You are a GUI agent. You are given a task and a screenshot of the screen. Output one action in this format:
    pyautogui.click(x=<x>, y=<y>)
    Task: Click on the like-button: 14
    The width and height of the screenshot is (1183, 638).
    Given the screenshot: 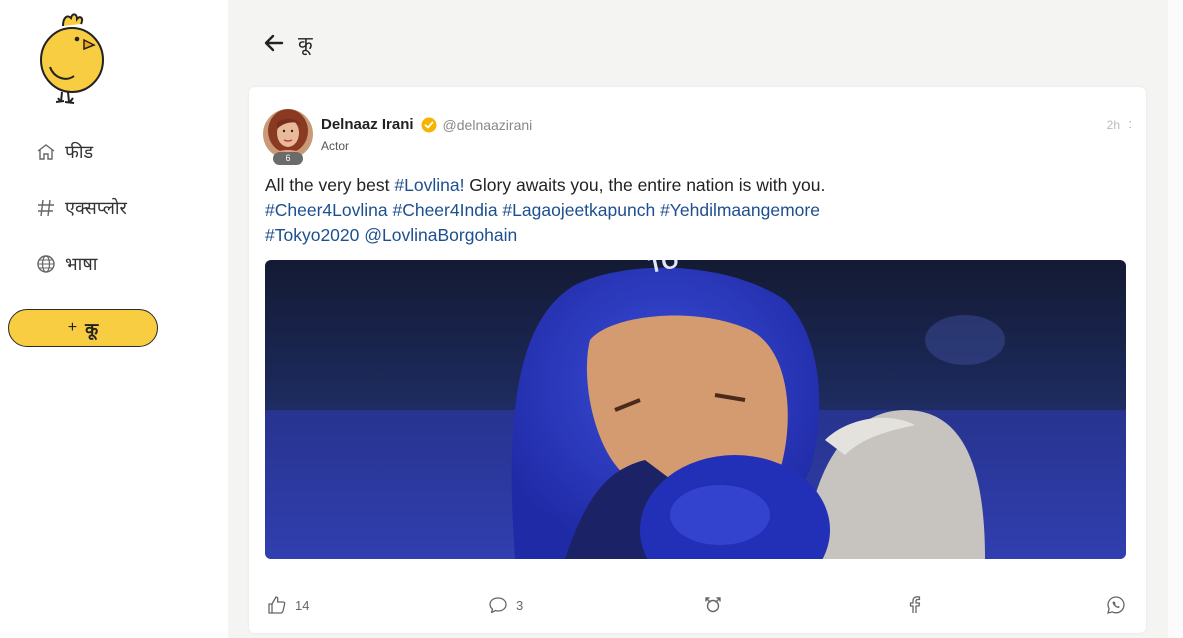 What is the action you would take?
    pyautogui.click(x=288, y=605)
    